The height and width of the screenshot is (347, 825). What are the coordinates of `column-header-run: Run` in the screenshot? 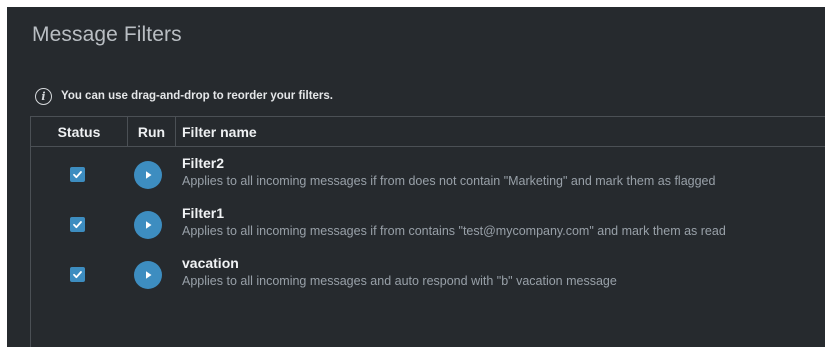 It's located at (152, 131).